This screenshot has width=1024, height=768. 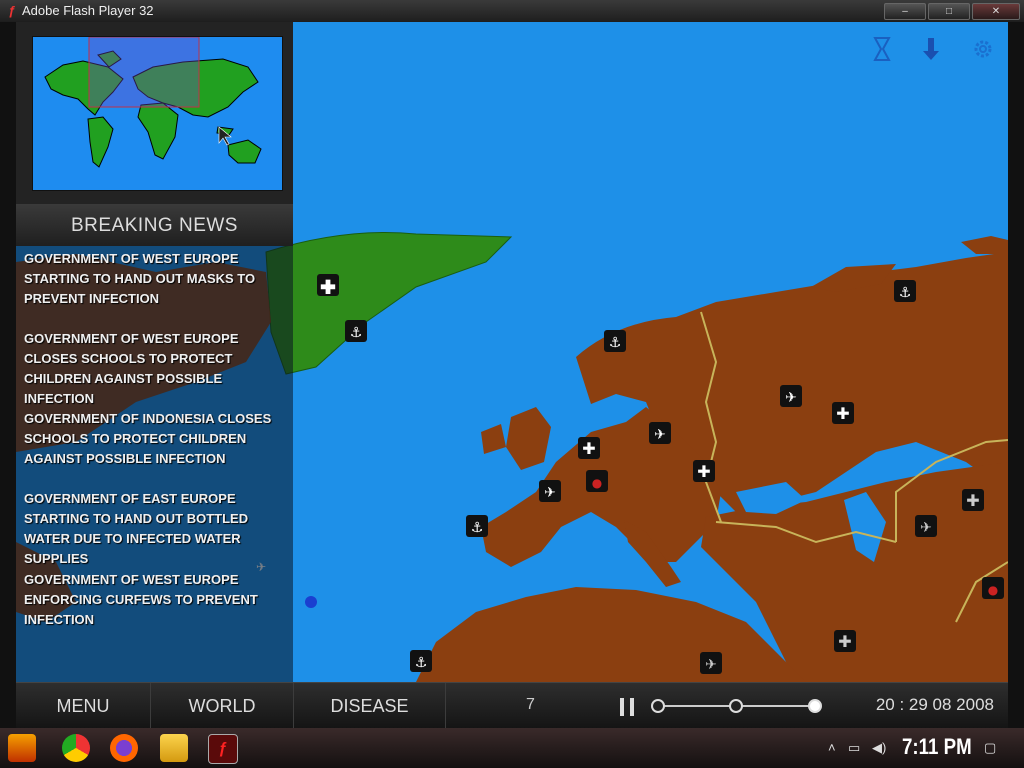 I want to click on points-counter: 7, so click(x=530, y=704).